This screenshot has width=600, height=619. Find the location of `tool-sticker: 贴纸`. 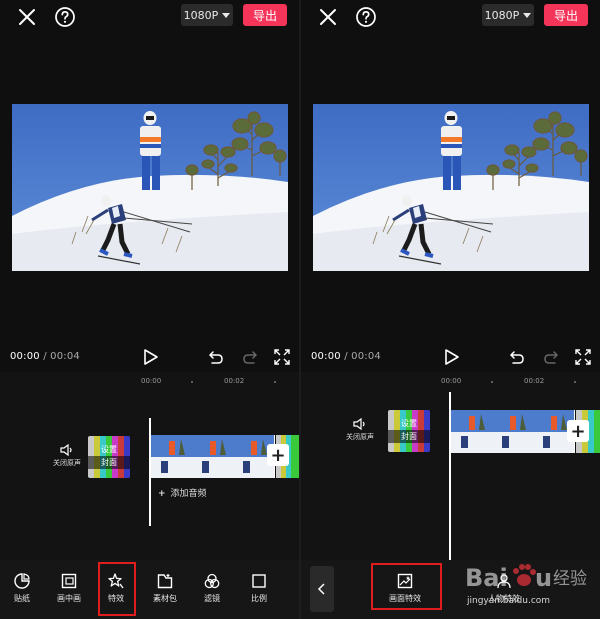

tool-sticker: 贴纸 is located at coordinates (22, 588).